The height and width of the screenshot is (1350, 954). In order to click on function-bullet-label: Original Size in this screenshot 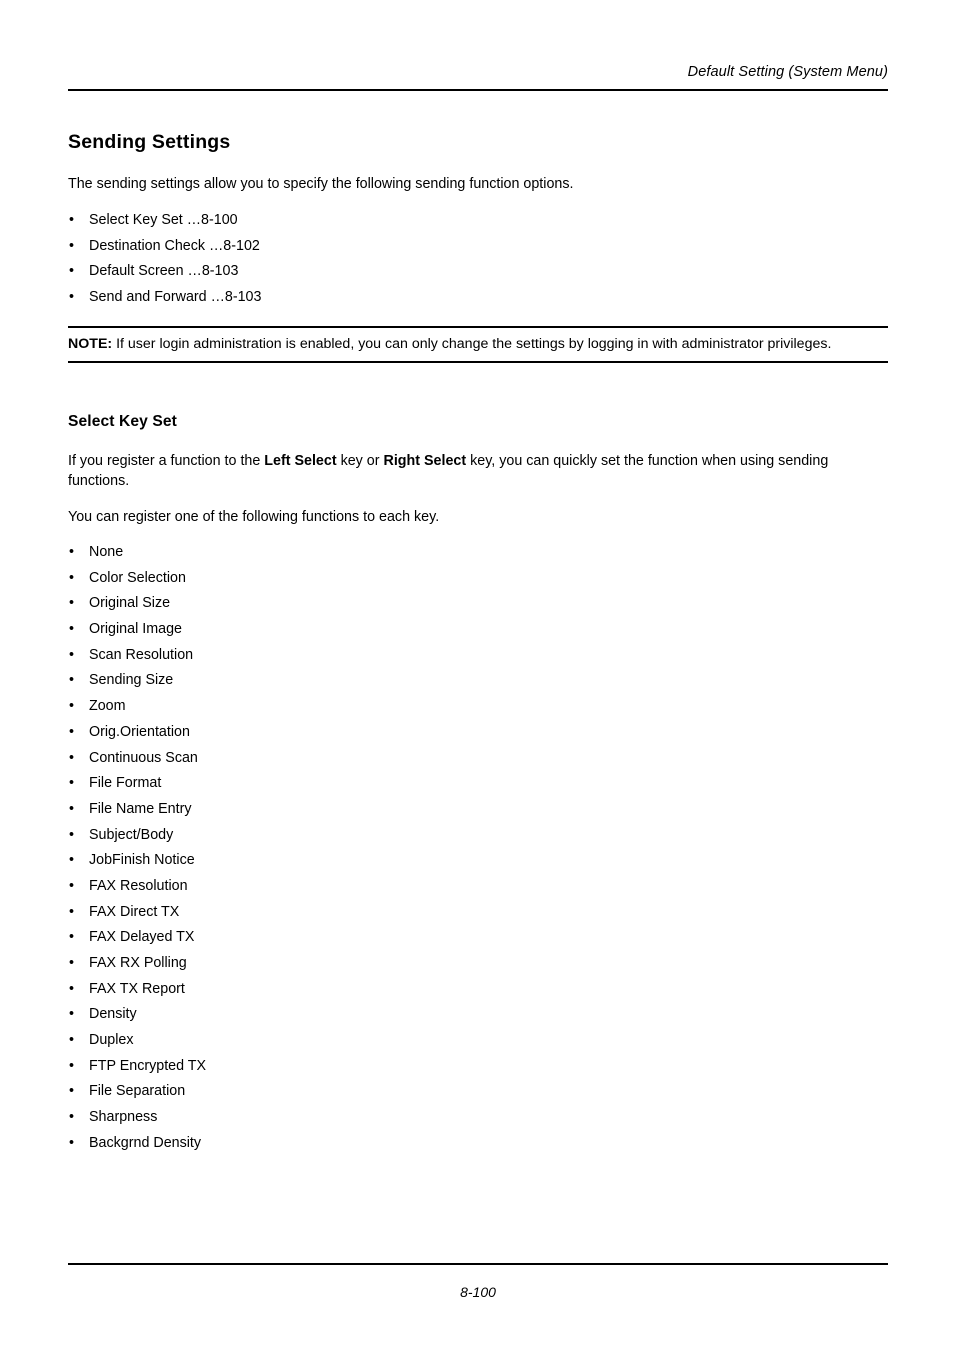, I will do `click(130, 603)`.